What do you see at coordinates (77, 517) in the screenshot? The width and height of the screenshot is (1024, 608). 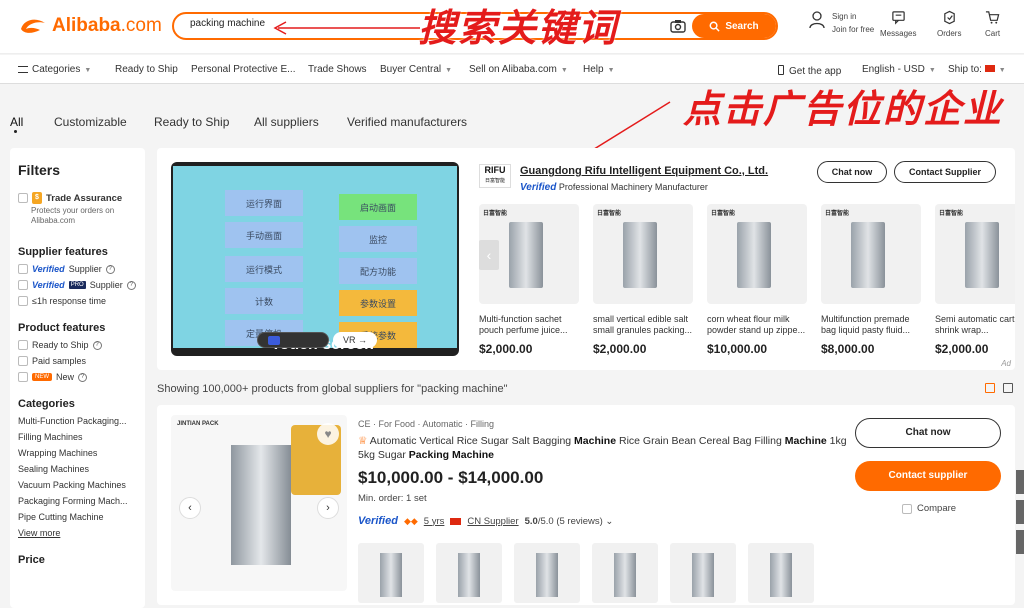 I see `category-item: Pipe Cutting Machine` at bounding box center [77, 517].